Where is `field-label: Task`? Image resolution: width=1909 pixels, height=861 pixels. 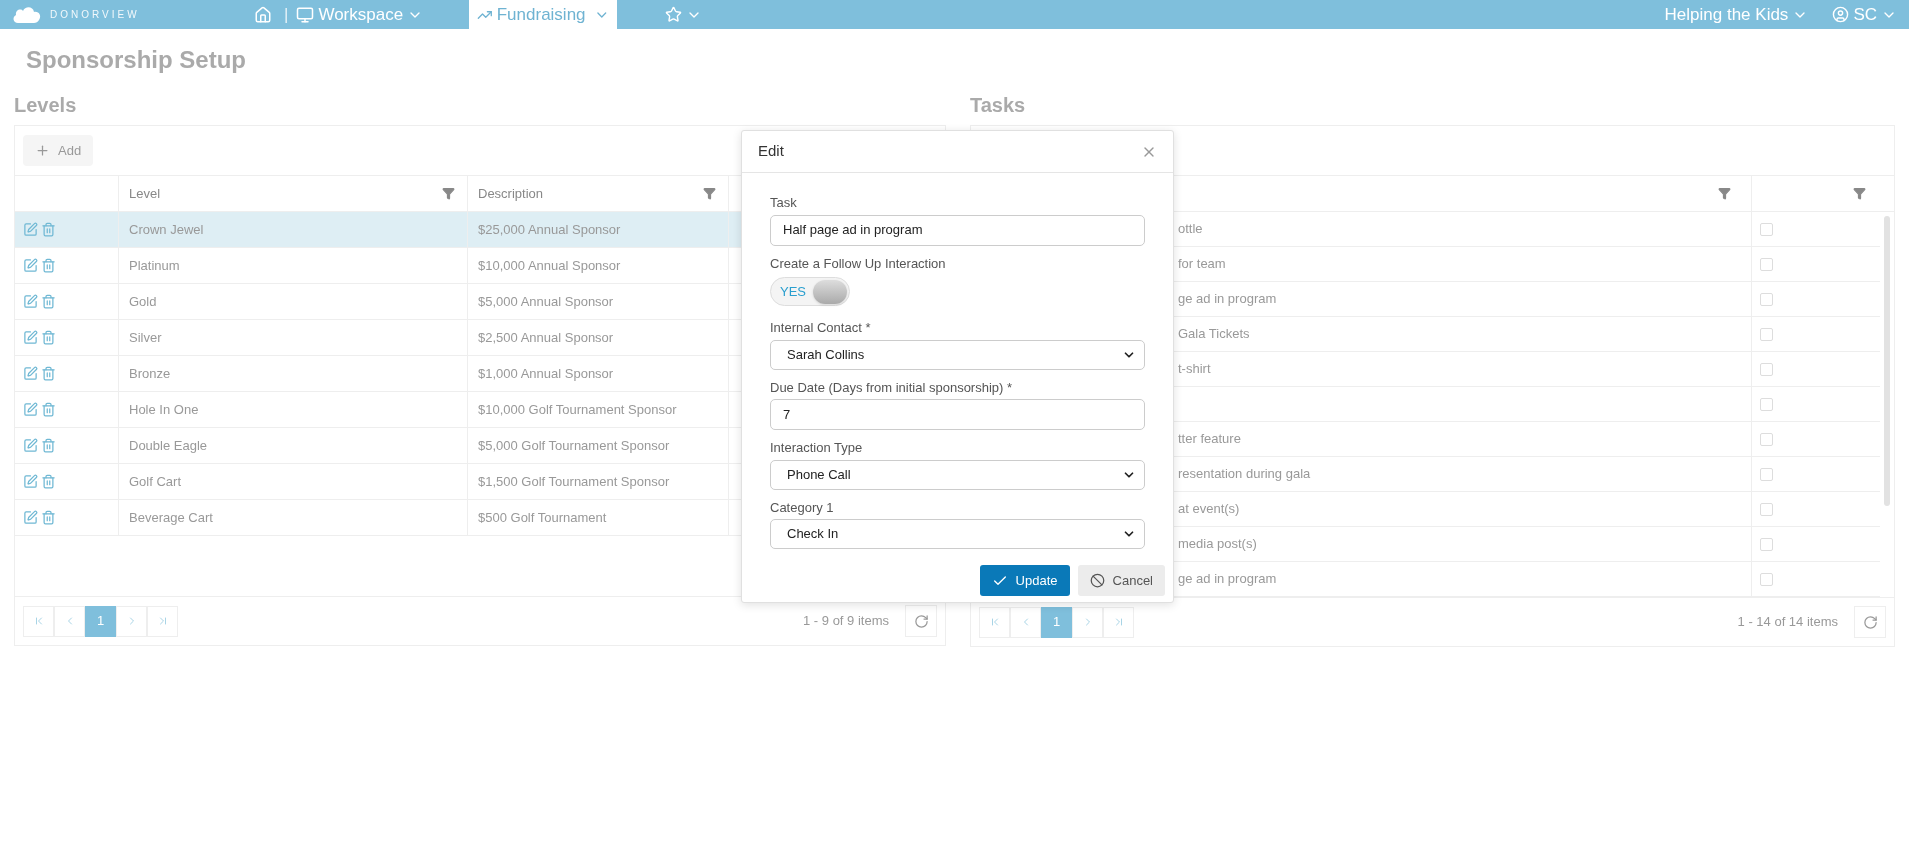 field-label: Task is located at coordinates (784, 203).